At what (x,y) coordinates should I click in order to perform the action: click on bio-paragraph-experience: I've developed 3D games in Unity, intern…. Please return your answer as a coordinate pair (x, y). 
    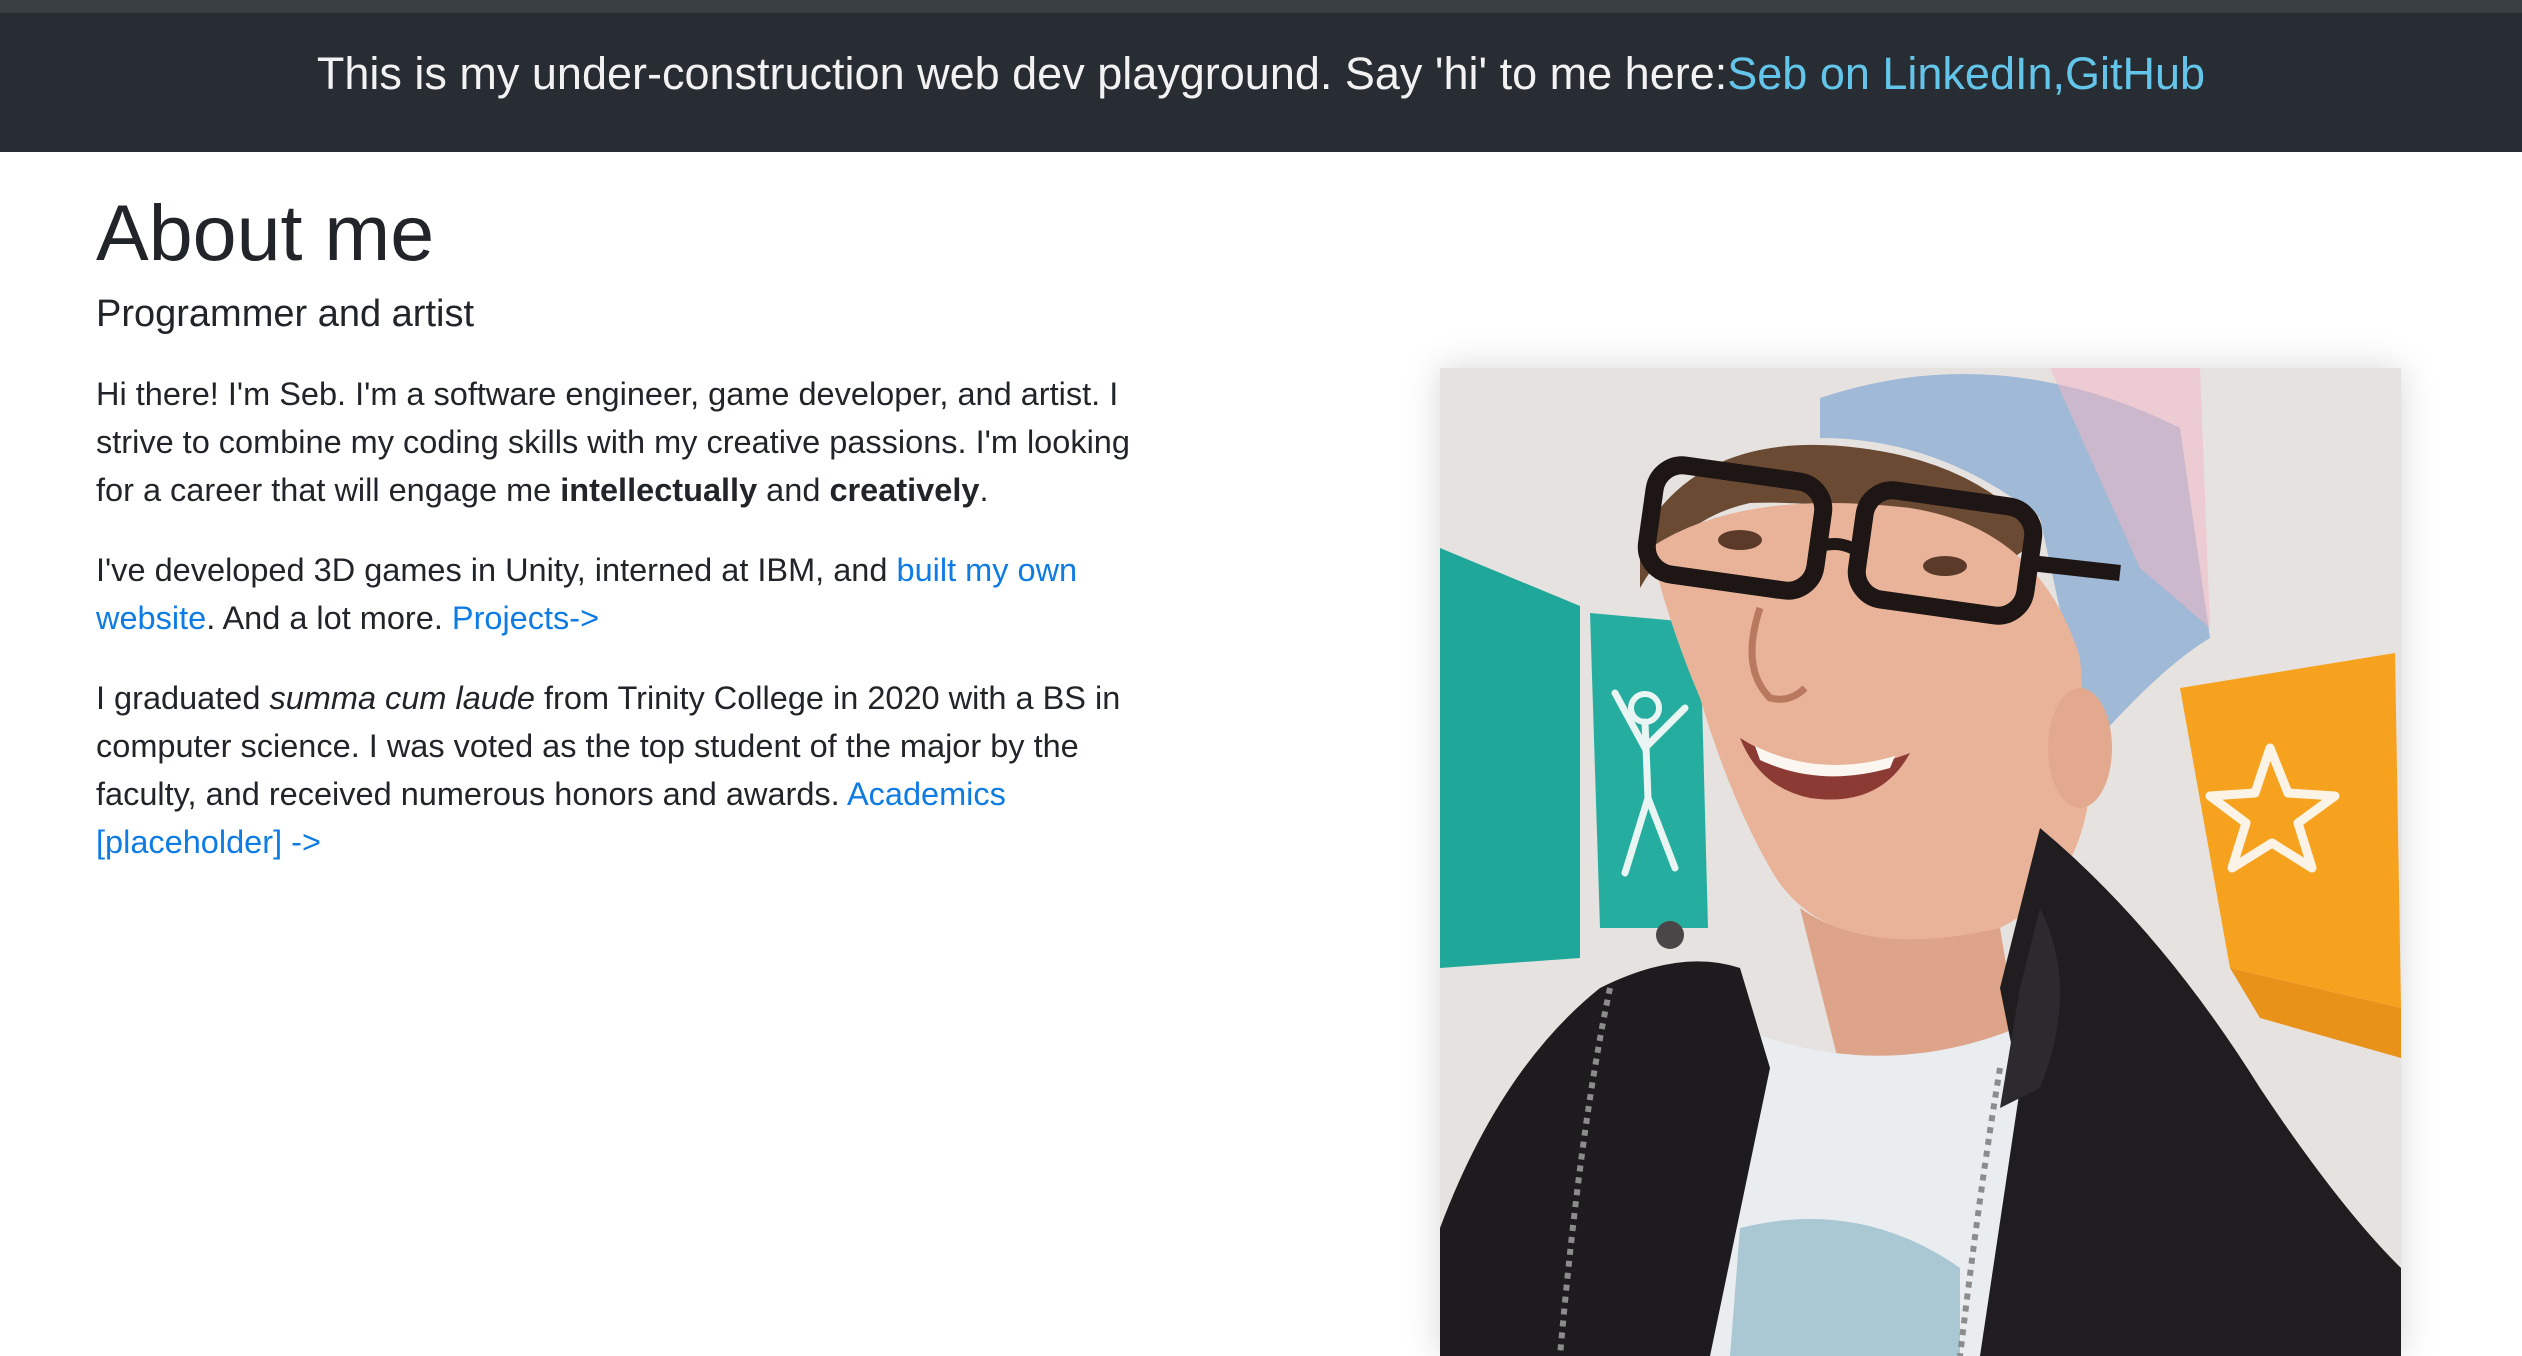
    Looking at the image, I should click on (636, 594).